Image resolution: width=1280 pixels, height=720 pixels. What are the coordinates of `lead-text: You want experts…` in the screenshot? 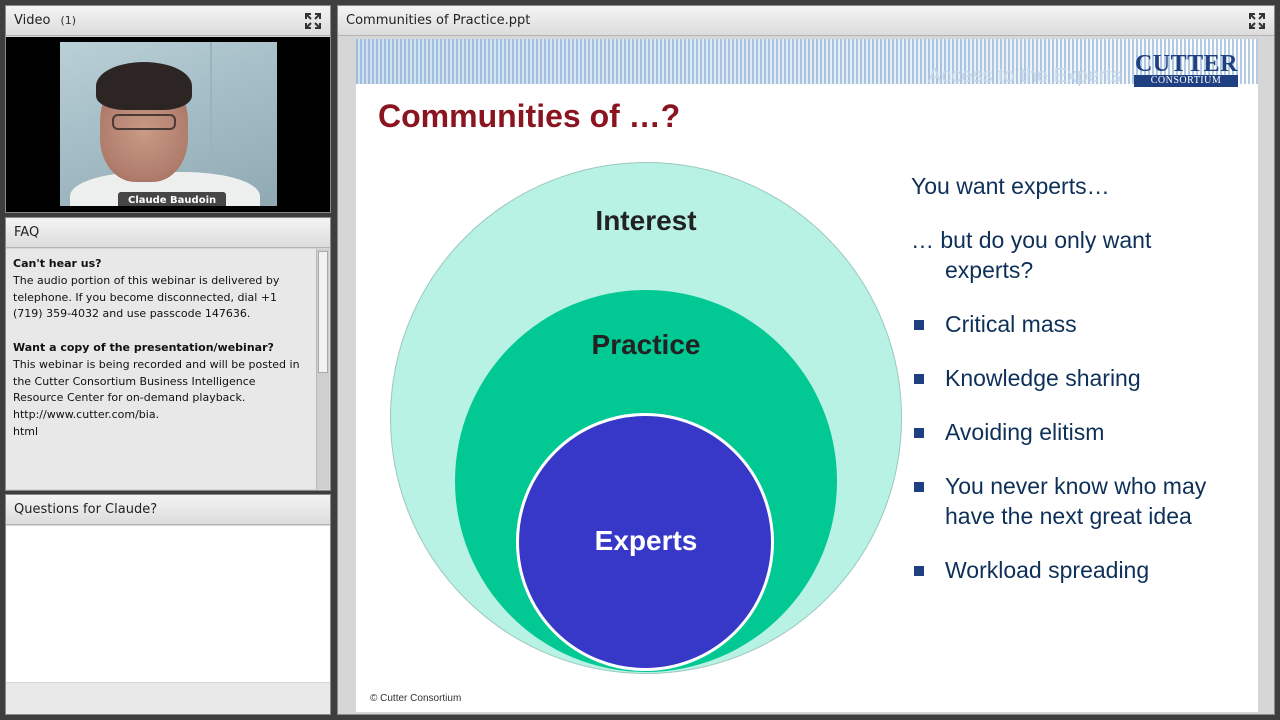 It's located at (1010, 186).